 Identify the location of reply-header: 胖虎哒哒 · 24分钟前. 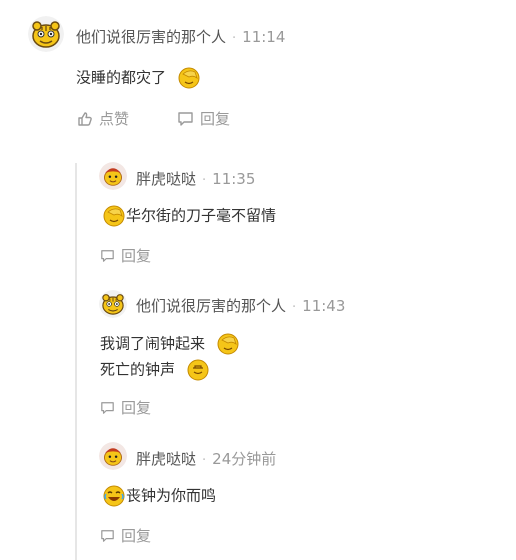
(206, 458).